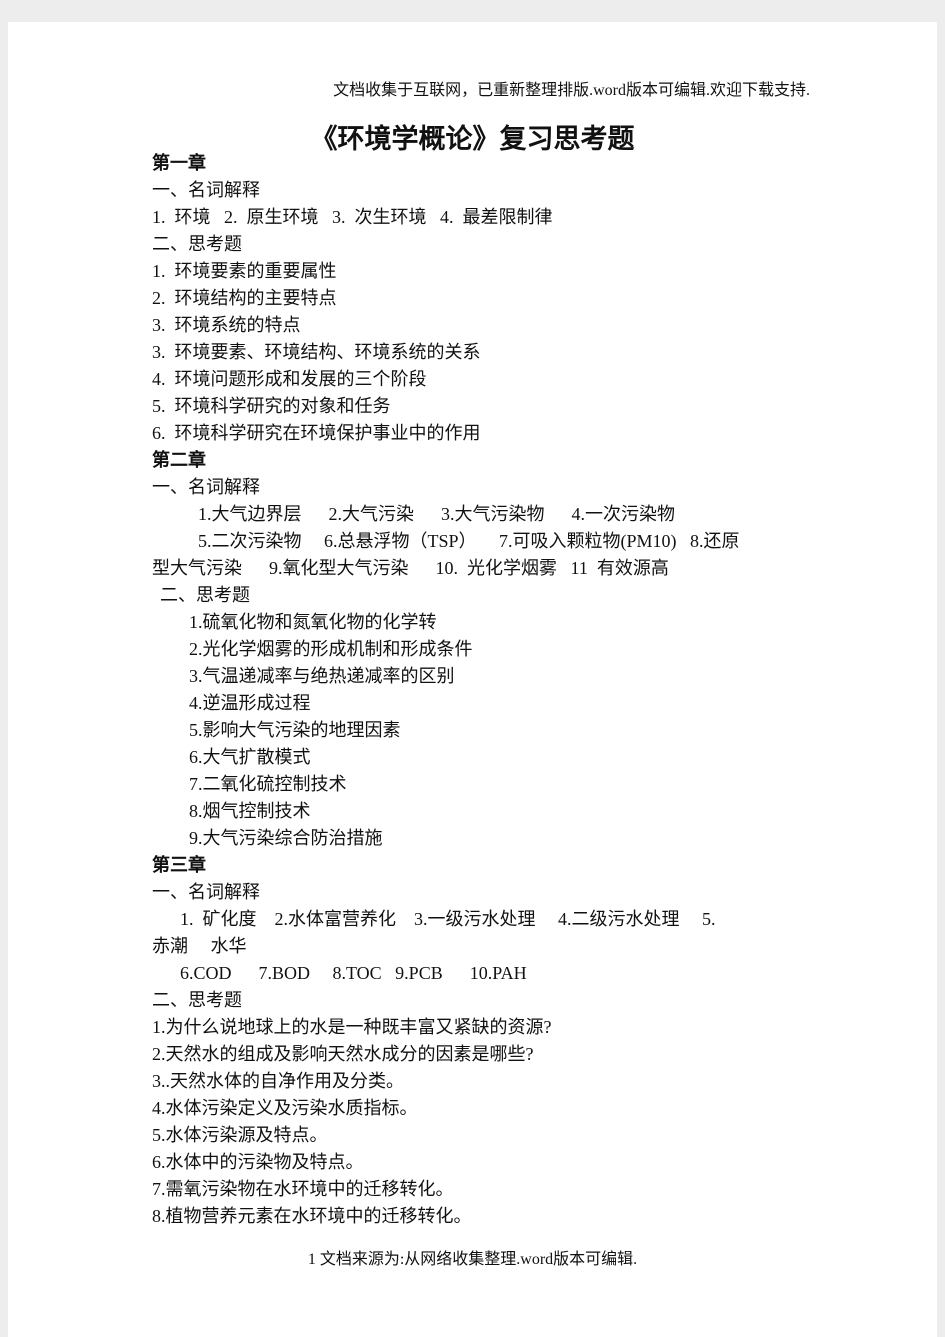 Image resolution: width=945 pixels, height=1337 pixels. What do you see at coordinates (179, 460) in the screenshot?
I see `chapter-heading: 第二章` at bounding box center [179, 460].